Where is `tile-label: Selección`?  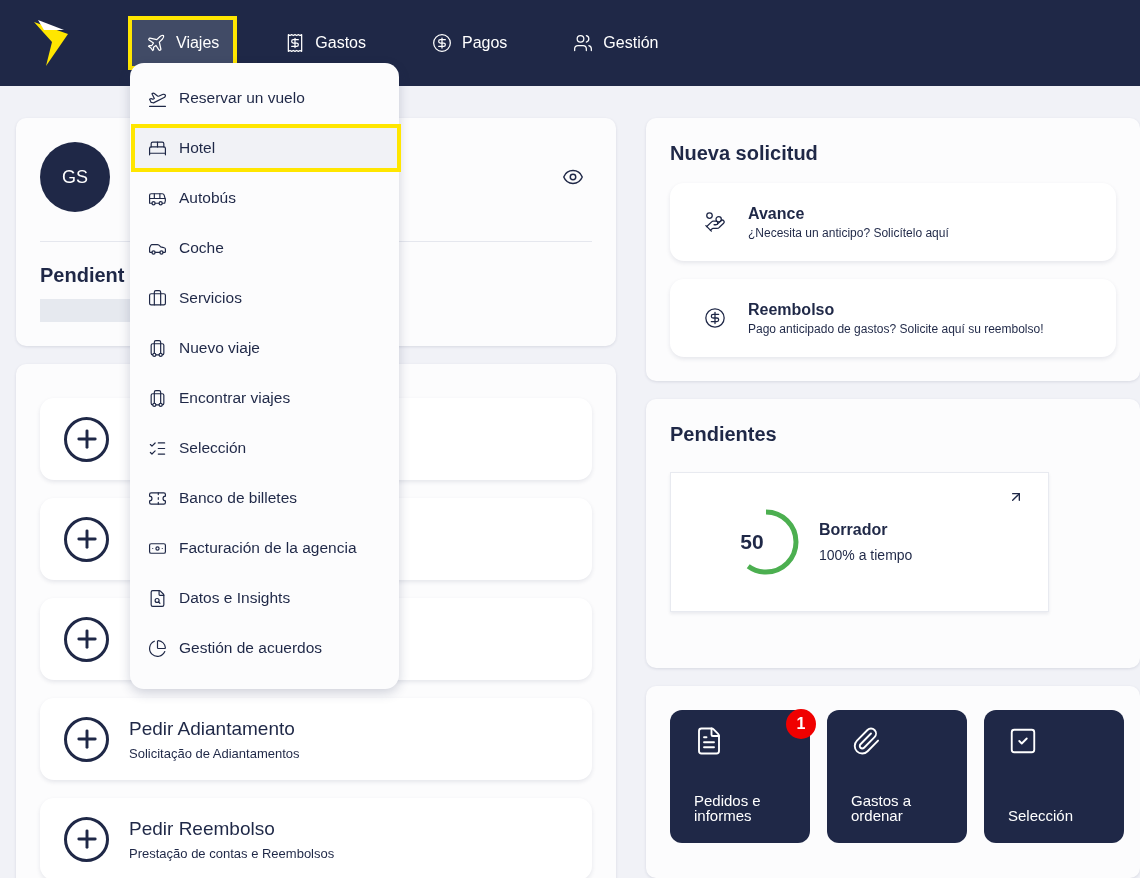 tile-label: Selección is located at coordinates (1041, 816).